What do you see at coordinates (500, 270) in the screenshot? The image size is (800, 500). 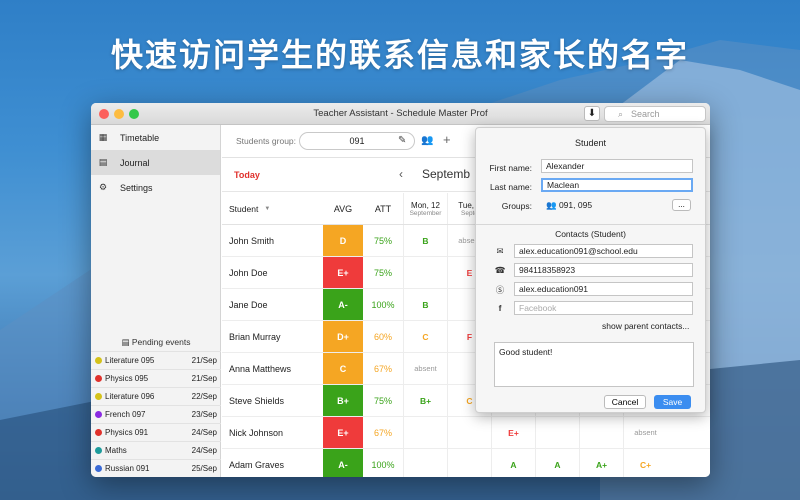 I see `phone-icon: ☎` at bounding box center [500, 270].